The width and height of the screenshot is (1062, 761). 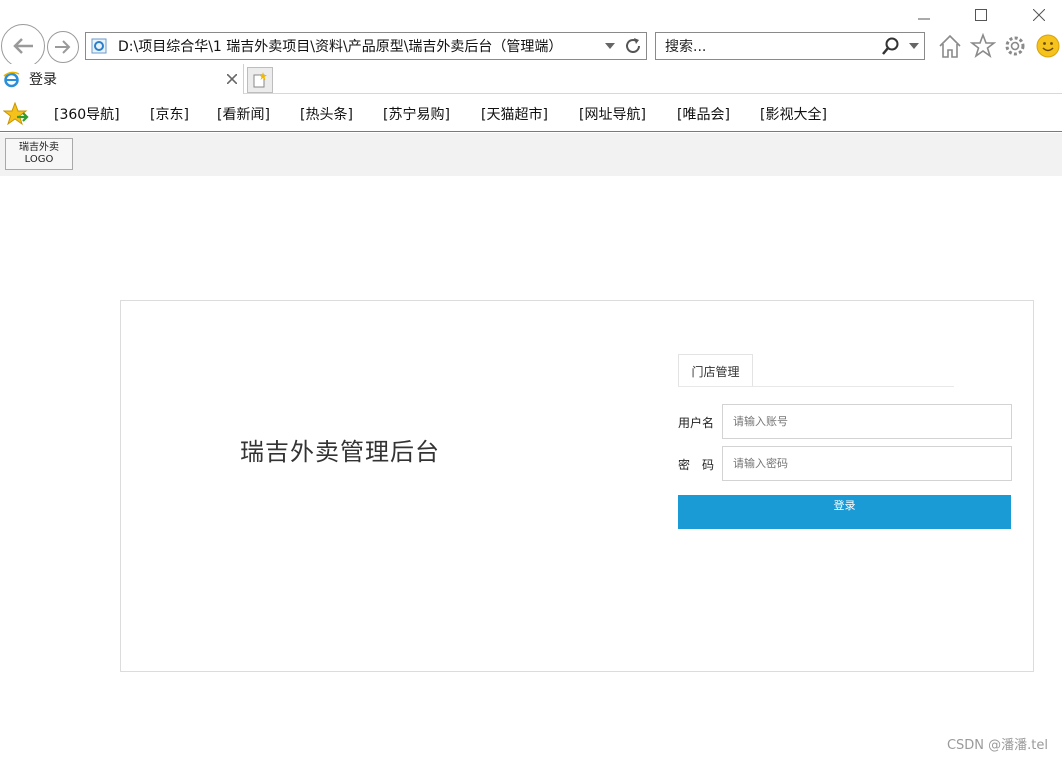 What do you see at coordinates (39, 147) in the screenshot?
I see `logo-line1: 瑞吉外卖` at bounding box center [39, 147].